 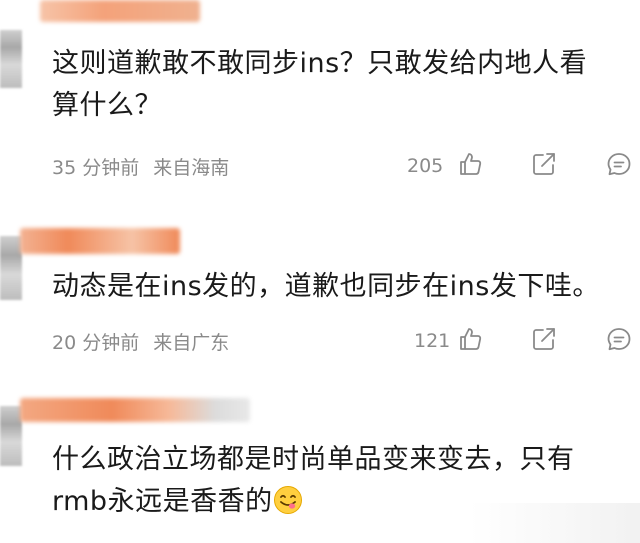 What do you see at coordinates (96, 168) in the screenshot?
I see `comment-time: 35 分钟前` at bounding box center [96, 168].